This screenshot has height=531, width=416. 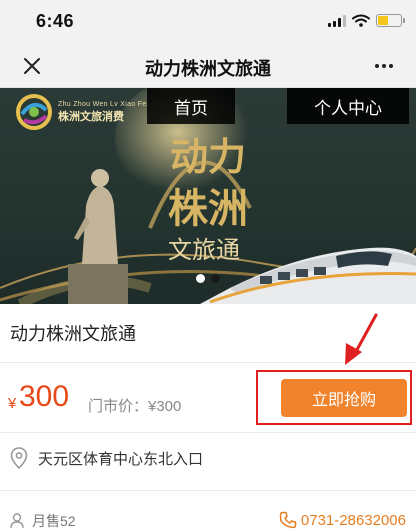 I want to click on user-icon, so click(x=17, y=521).